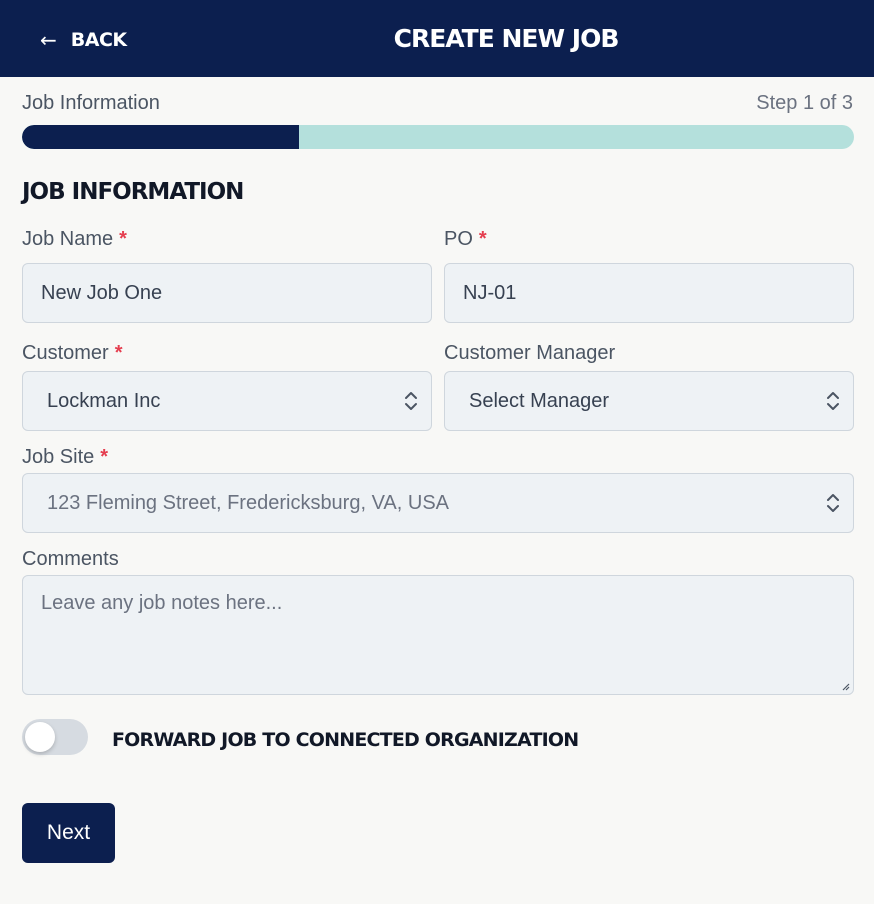 The height and width of the screenshot is (904, 874). Describe the element at coordinates (91, 103) in the screenshot. I see `step-title: Job Information` at that location.